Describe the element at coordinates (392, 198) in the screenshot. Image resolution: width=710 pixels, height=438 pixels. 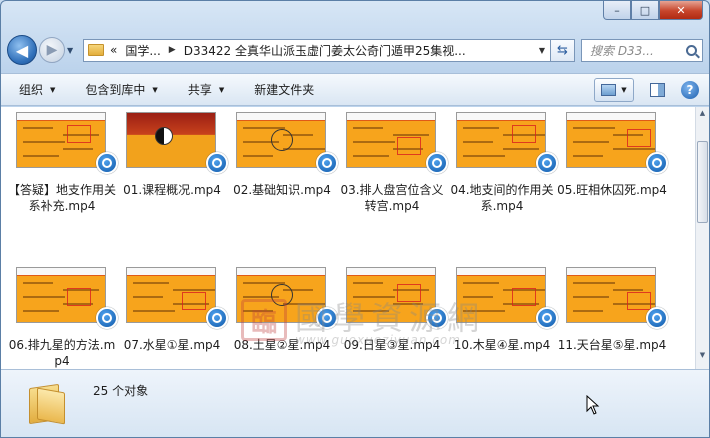
I see `file-name: 03.排人盘宫位含义转宫.mp4` at that location.